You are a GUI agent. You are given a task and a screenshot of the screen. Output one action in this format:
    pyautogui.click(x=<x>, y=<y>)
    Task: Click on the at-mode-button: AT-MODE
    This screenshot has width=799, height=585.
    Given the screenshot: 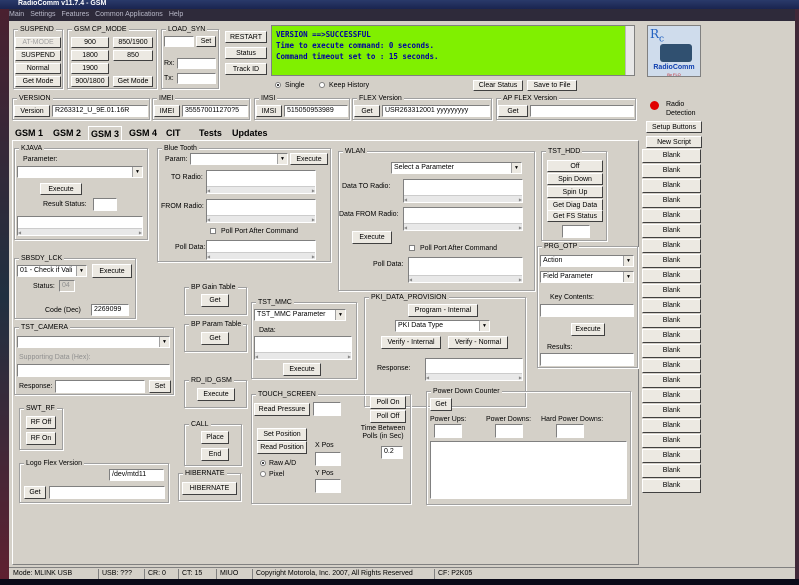 What is the action you would take?
    pyautogui.click(x=38, y=42)
    